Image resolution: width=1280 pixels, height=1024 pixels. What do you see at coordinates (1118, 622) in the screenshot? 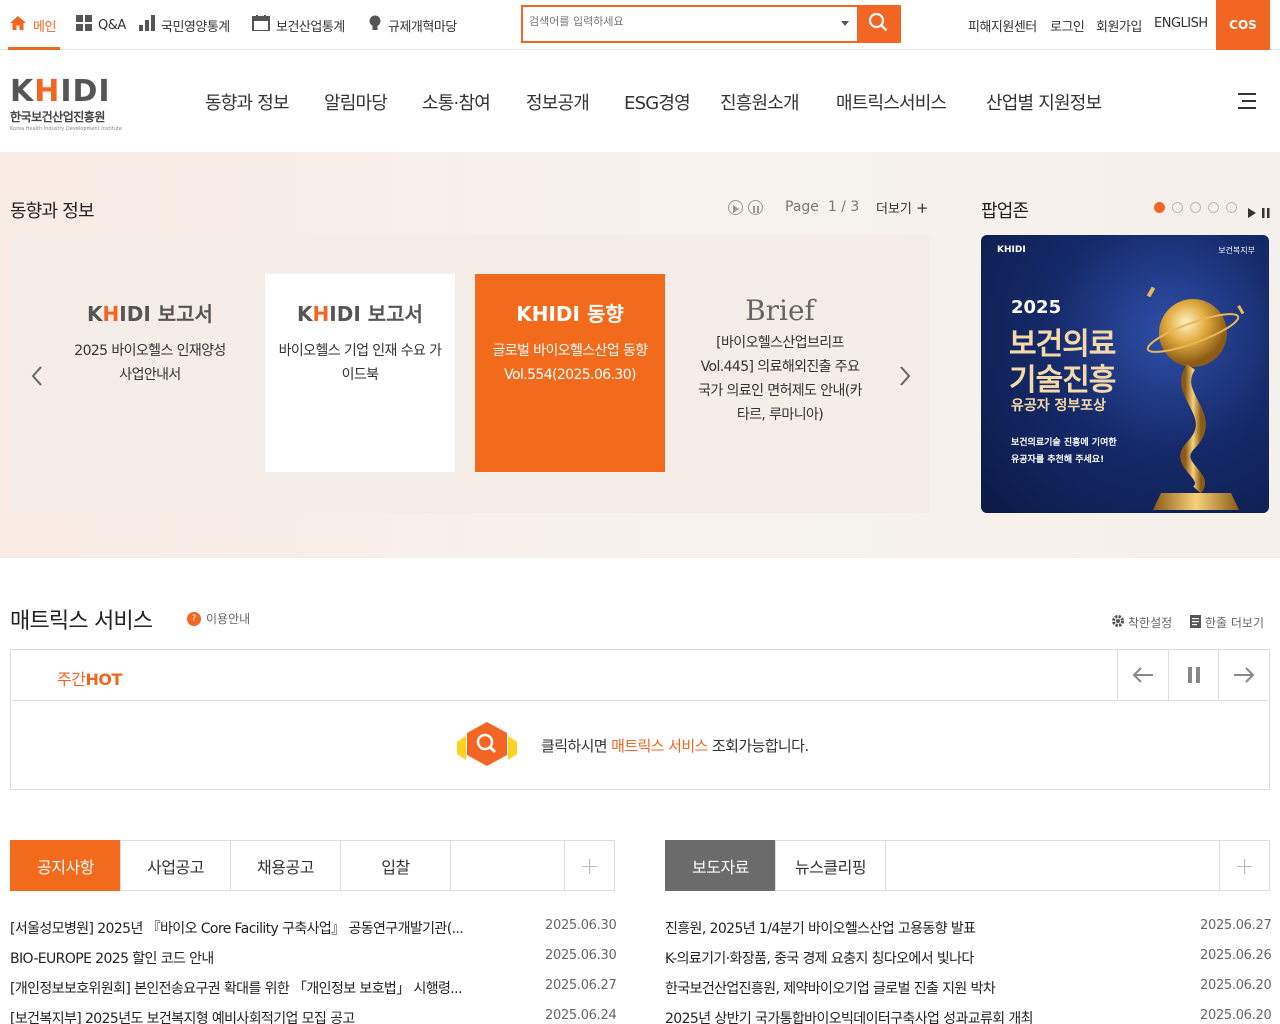
I see `gear-icon` at bounding box center [1118, 622].